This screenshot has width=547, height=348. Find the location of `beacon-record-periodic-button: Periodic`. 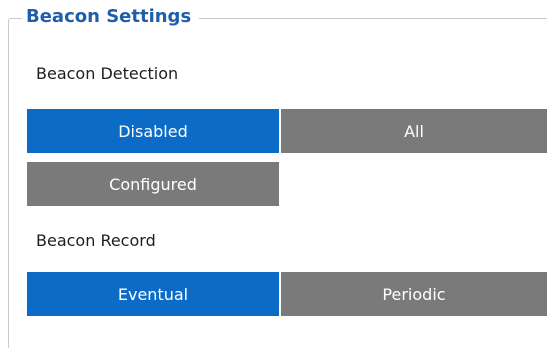

beacon-record-periodic-button: Periodic is located at coordinates (414, 294).